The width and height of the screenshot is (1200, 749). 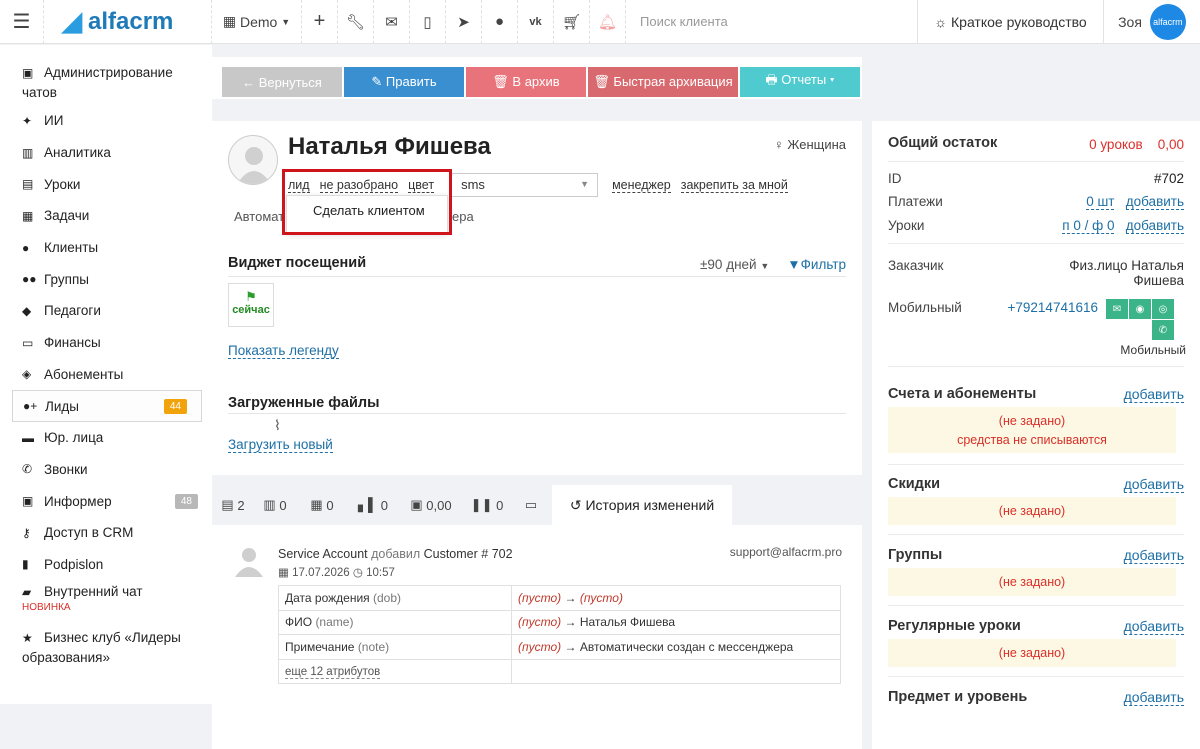 What do you see at coordinates (540, 646) in the screenshot?
I see `old-value: (пусто)` at bounding box center [540, 646].